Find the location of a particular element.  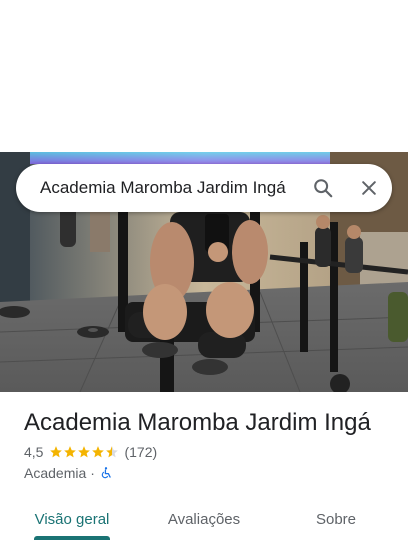

place-category: Academia is located at coordinates (55, 473).